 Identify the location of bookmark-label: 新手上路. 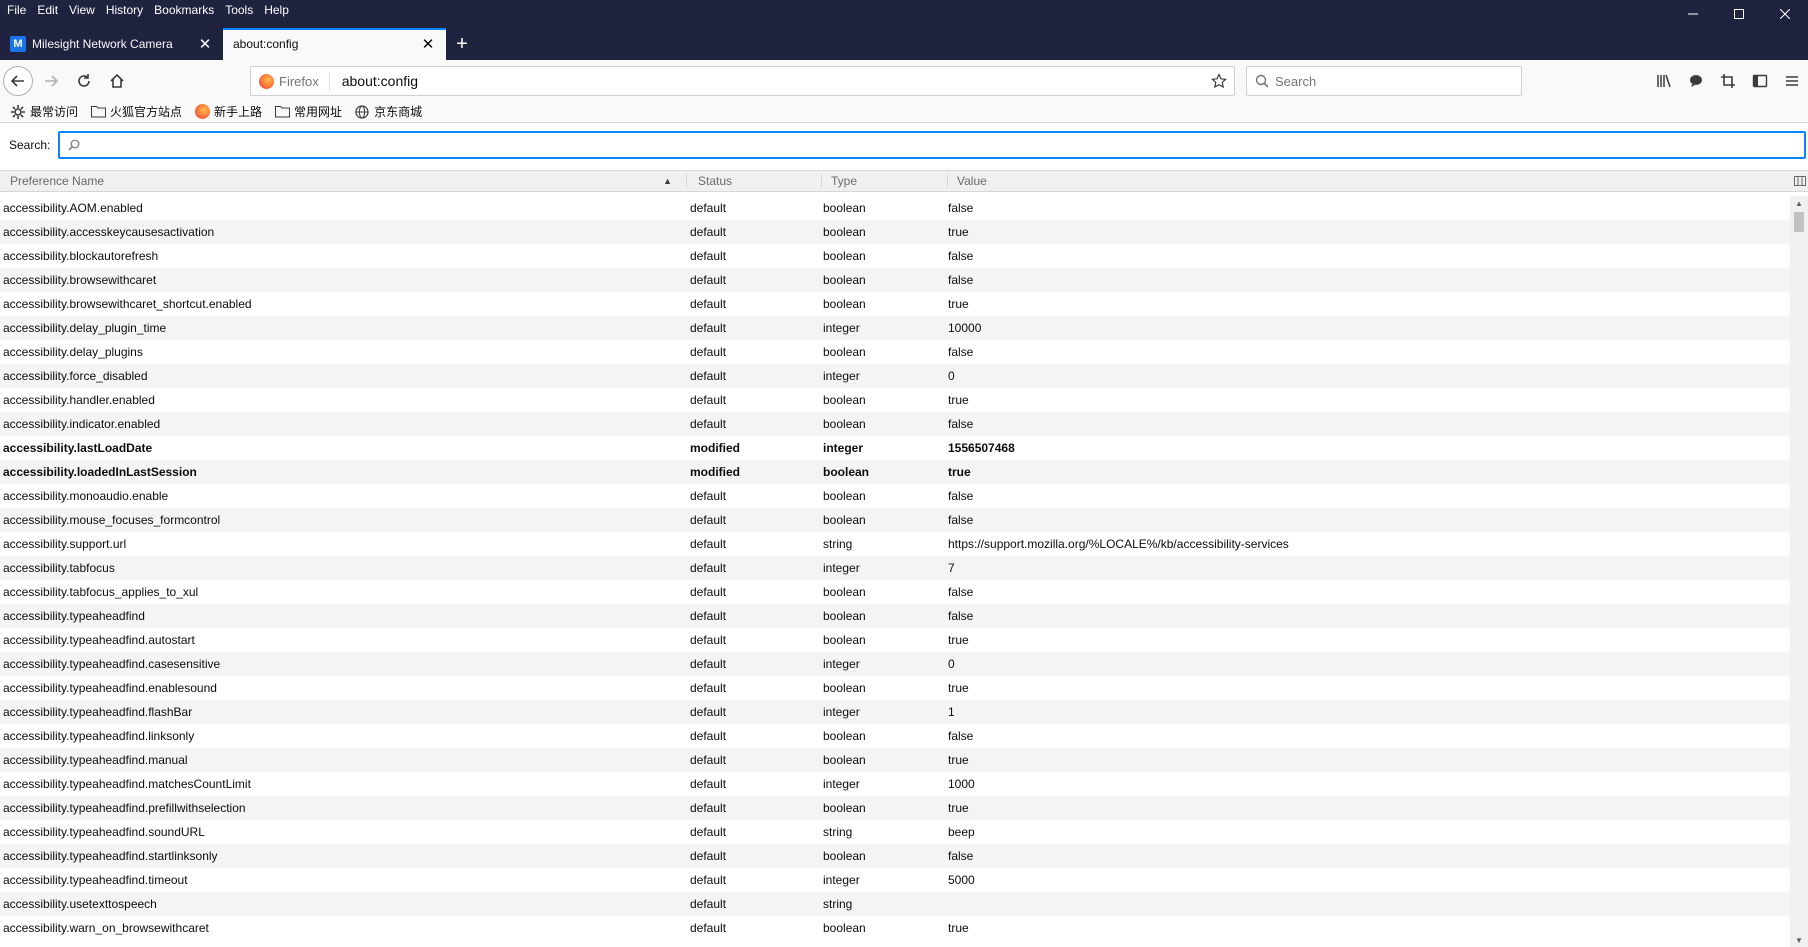
(238, 112).